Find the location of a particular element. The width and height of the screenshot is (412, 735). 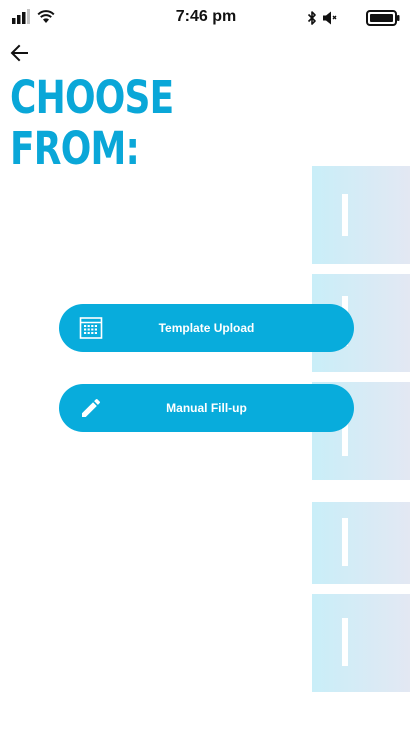

template-upload-label: Template Upload is located at coordinates (206, 328).